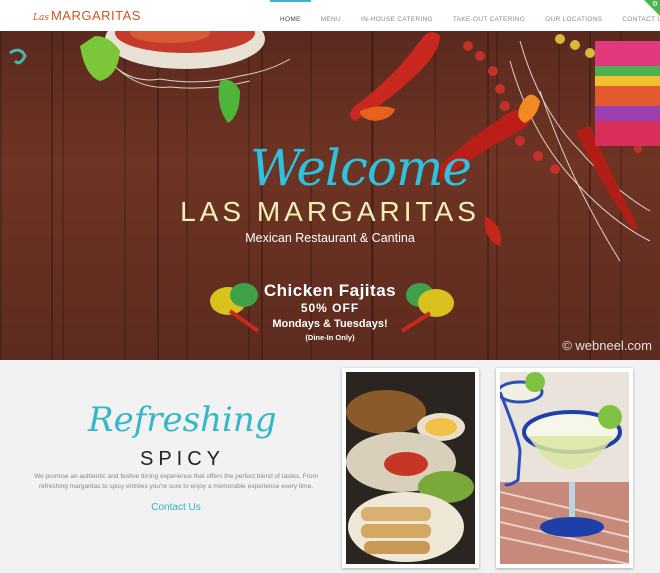 This screenshot has width=660, height=573. What do you see at coordinates (183, 459) in the screenshot?
I see `about-heading: SPICY` at bounding box center [183, 459].